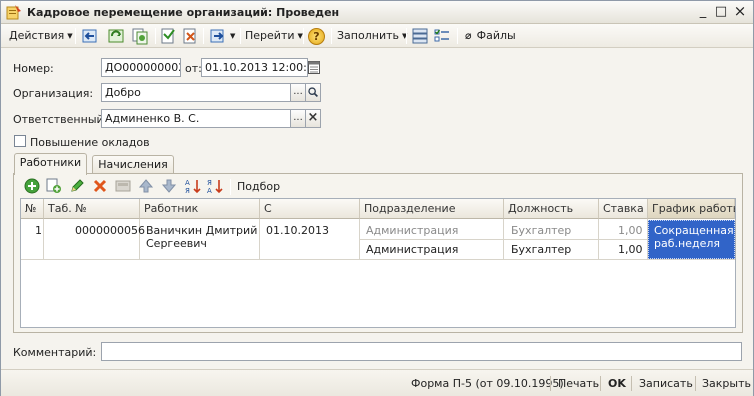 The width and height of the screenshot is (754, 396). I want to click on main-toolbar: Действия ▼ ▼ Перейти ▼ ? Заполнить ▼ ⌀ Файлы, so click(377, 36).